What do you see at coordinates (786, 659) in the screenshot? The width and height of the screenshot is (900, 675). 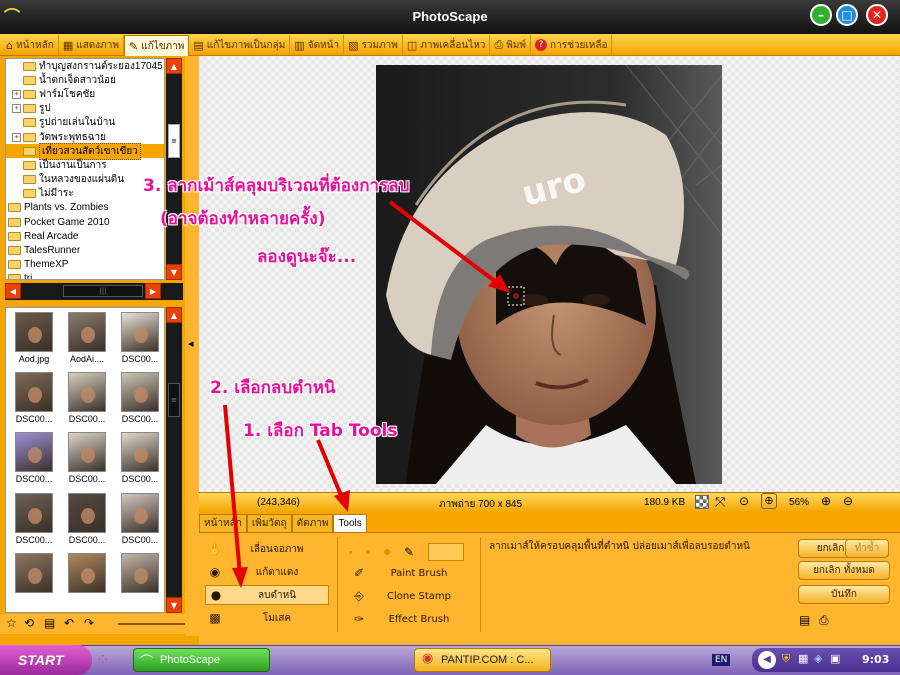 I see `shield-icon: ⛨` at bounding box center [786, 659].